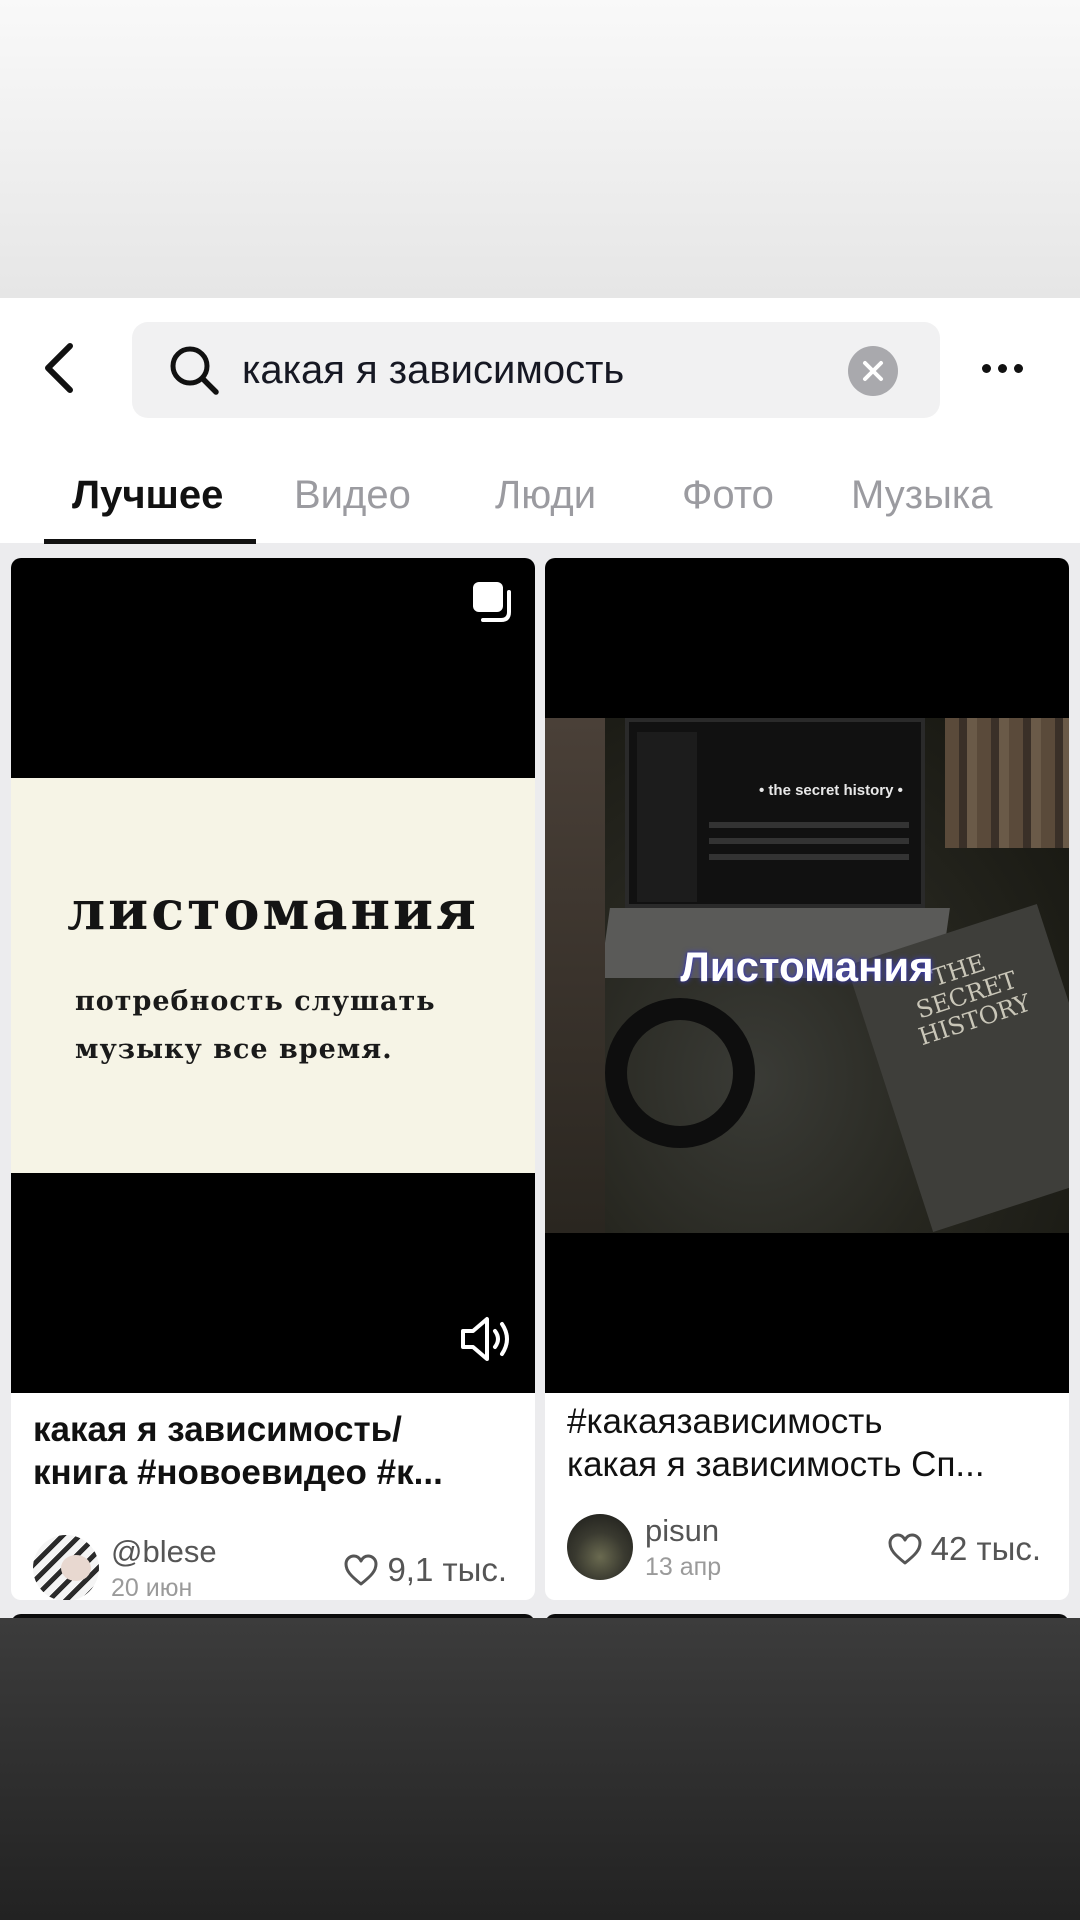 This screenshot has width=1080, height=1920. I want to click on photo-carousel-icon, so click(492, 602).